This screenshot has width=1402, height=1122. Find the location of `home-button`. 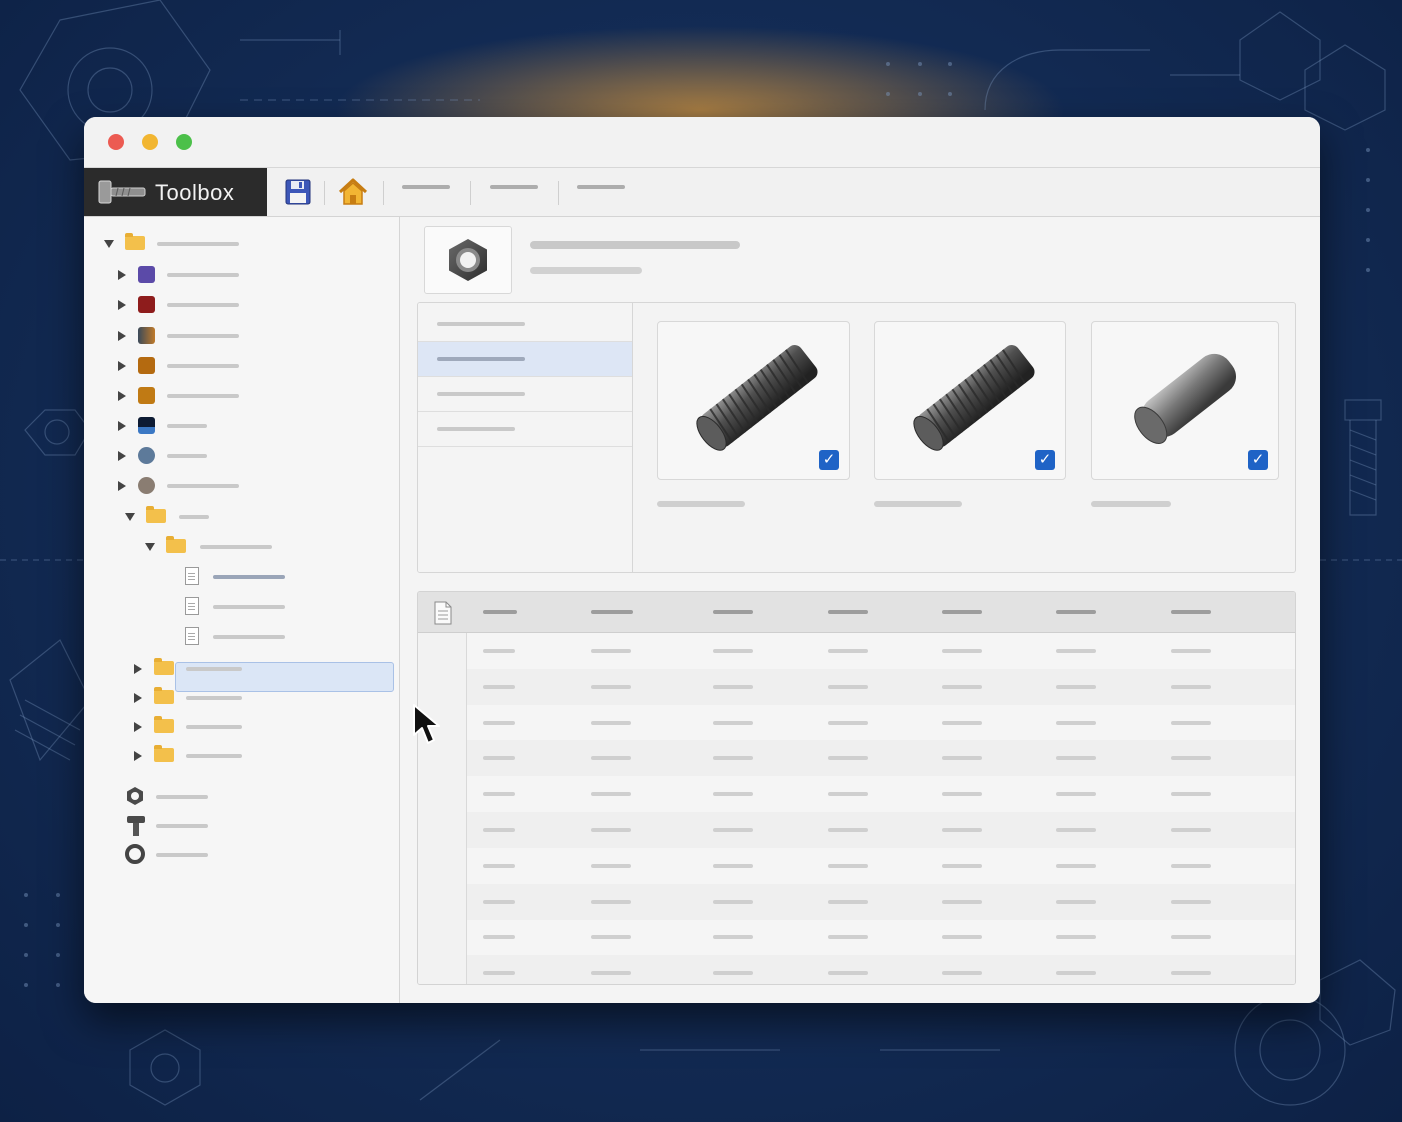

home-button is located at coordinates (352, 192).